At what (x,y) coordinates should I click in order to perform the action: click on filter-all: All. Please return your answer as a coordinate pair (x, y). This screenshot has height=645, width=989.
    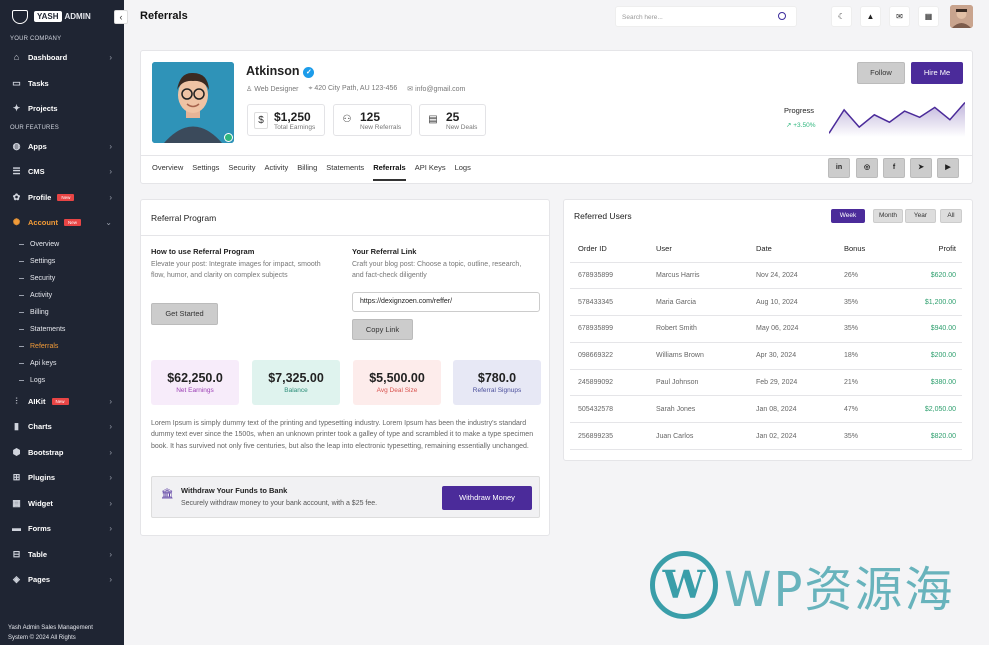
    Looking at the image, I should click on (951, 216).